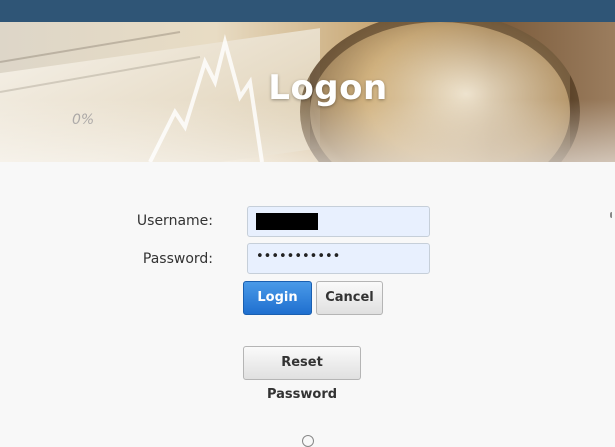 The height and width of the screenshot is (447, 615). Describe the element at coordinates (177, 259) in the screenshot. I see `password-label: Password:` at that location.